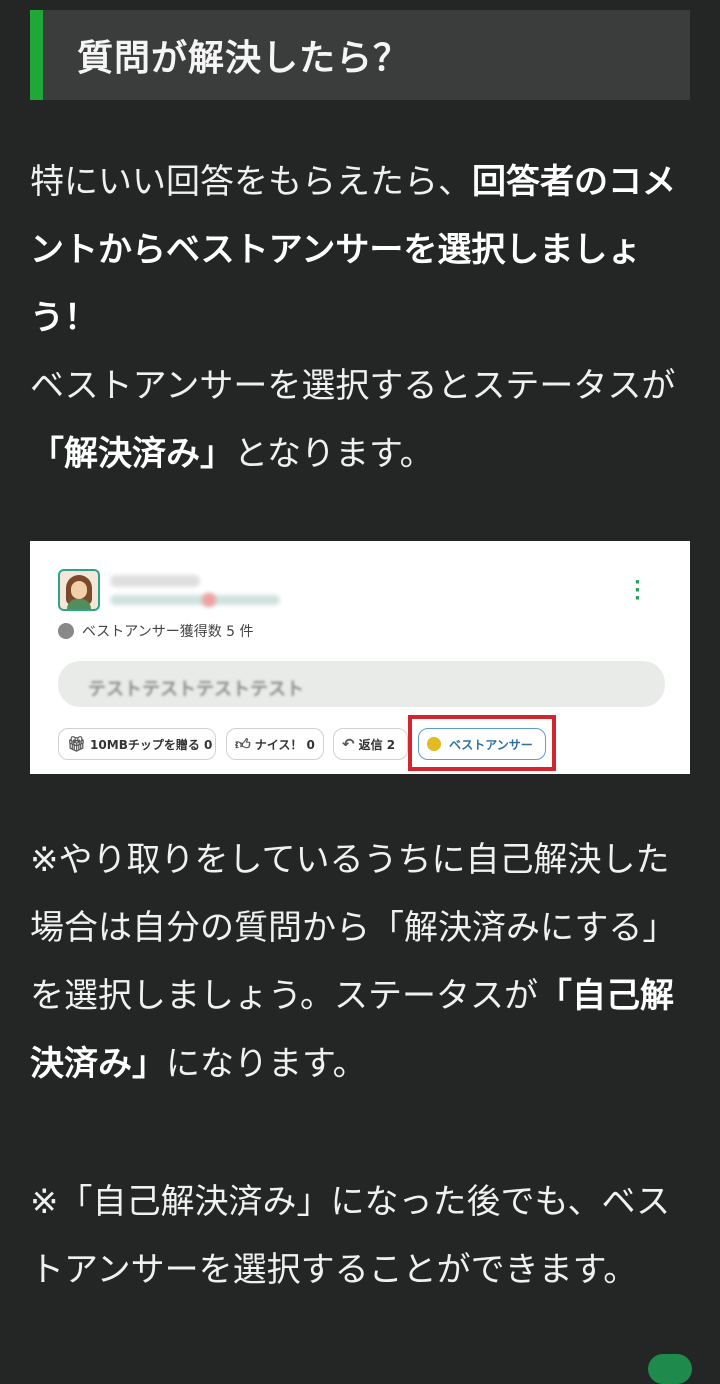  What do you see at coordinates (361, 684) in the screenshot?
I see `comment-bubble: テストテストテストテスト` at bounding box center [361, 684].